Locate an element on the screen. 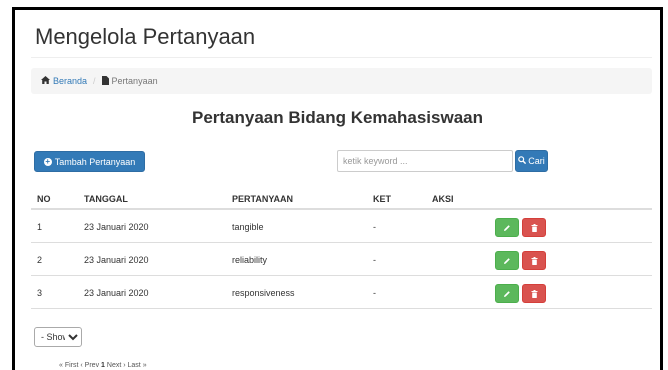 The height and width of the screenshot is (370, 668). show-select: - Show - is located at coordinates (58, 337).